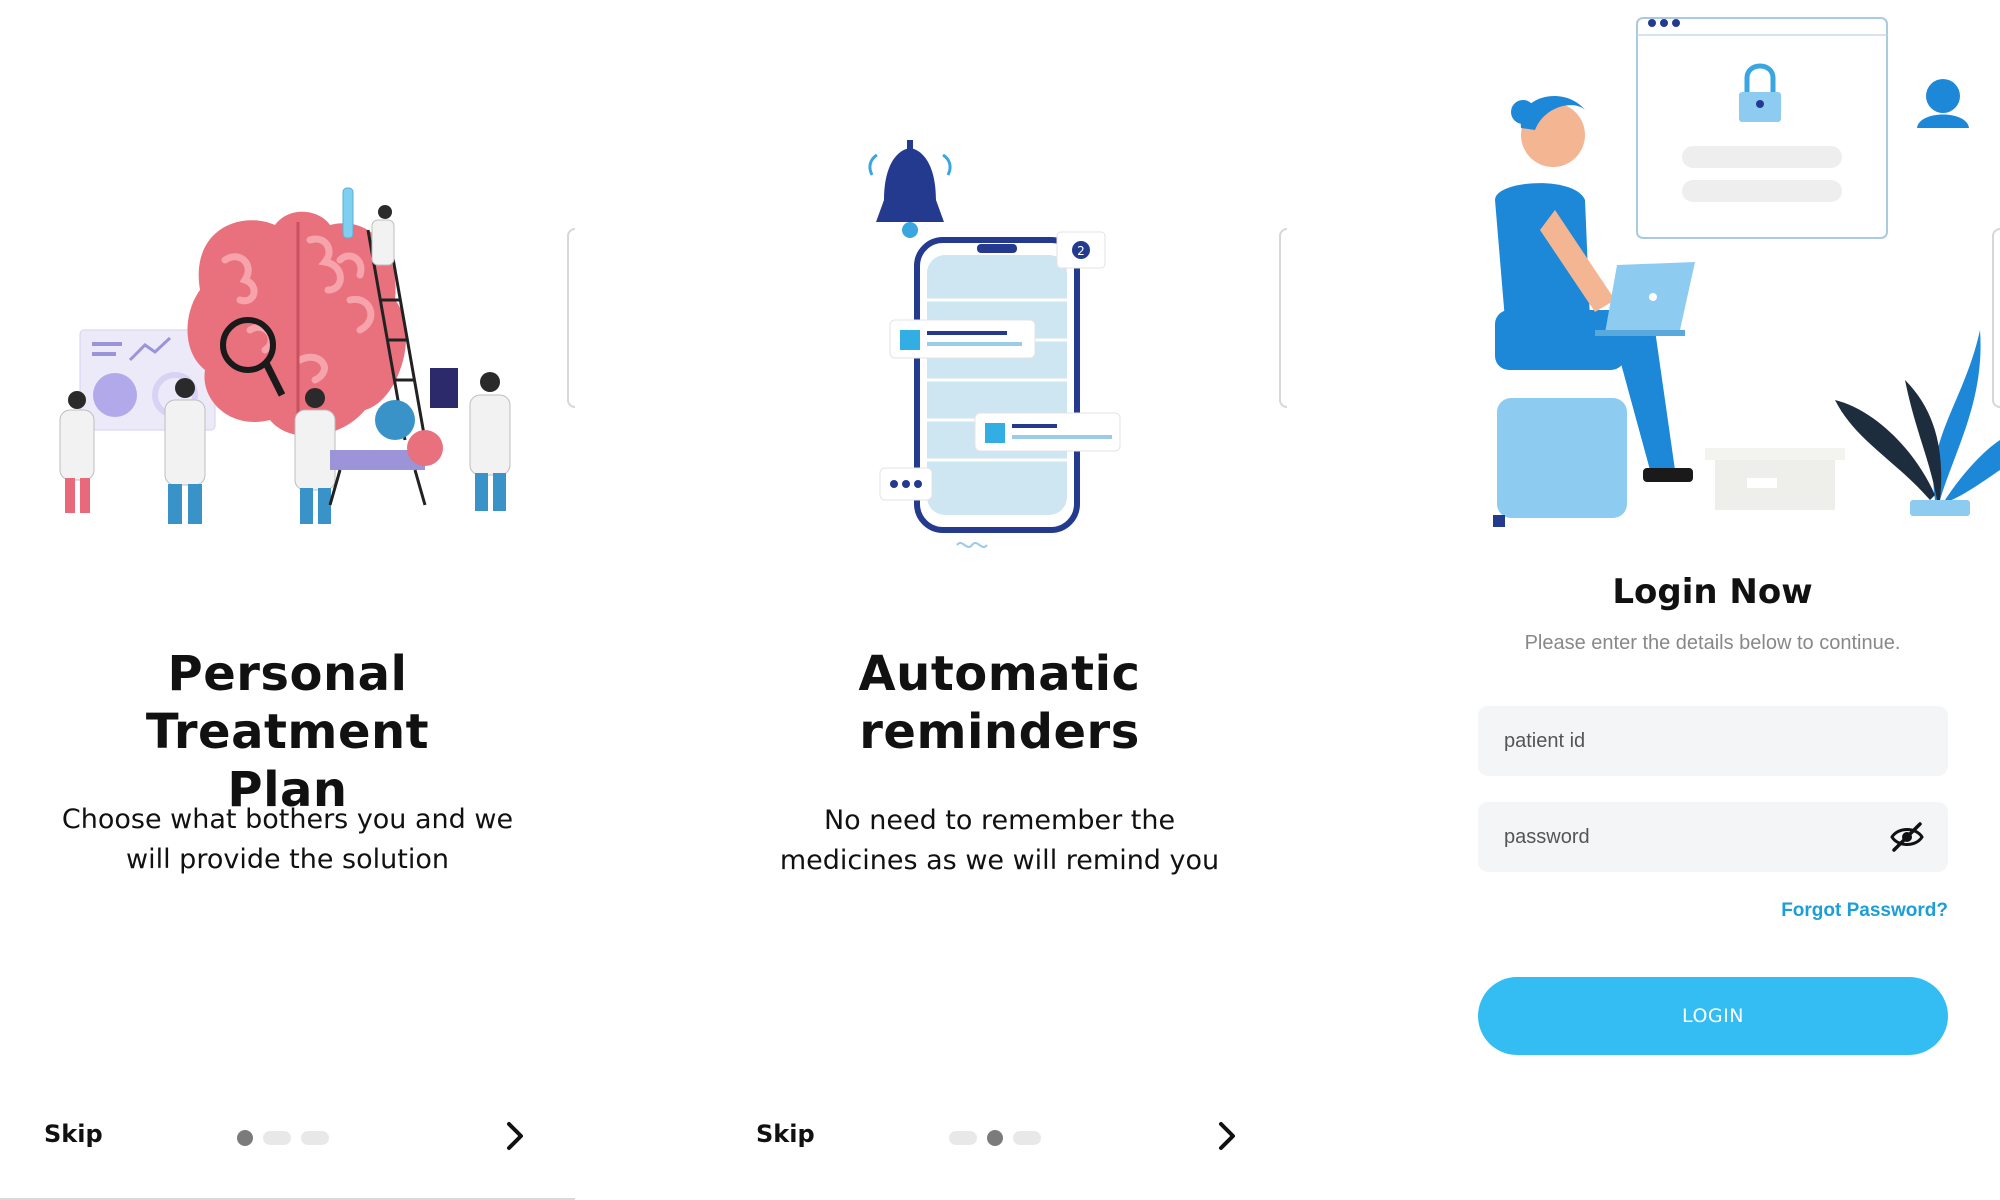  Describe the element at coordinates (1713, 1016) in the screenshot. I see `login-button: LOGIN` at that location.